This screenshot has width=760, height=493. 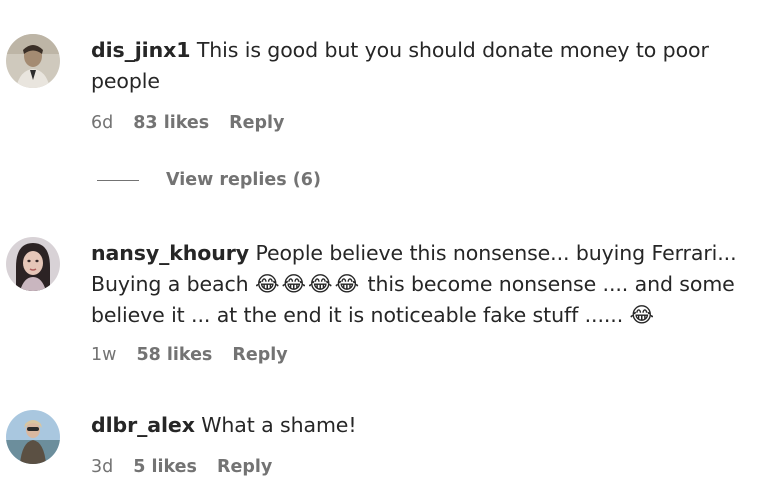 What do you see at coordinates (171, 123) in the screenshot?
I see `likes-count: 83 likes` at bounding box center [171, 123].